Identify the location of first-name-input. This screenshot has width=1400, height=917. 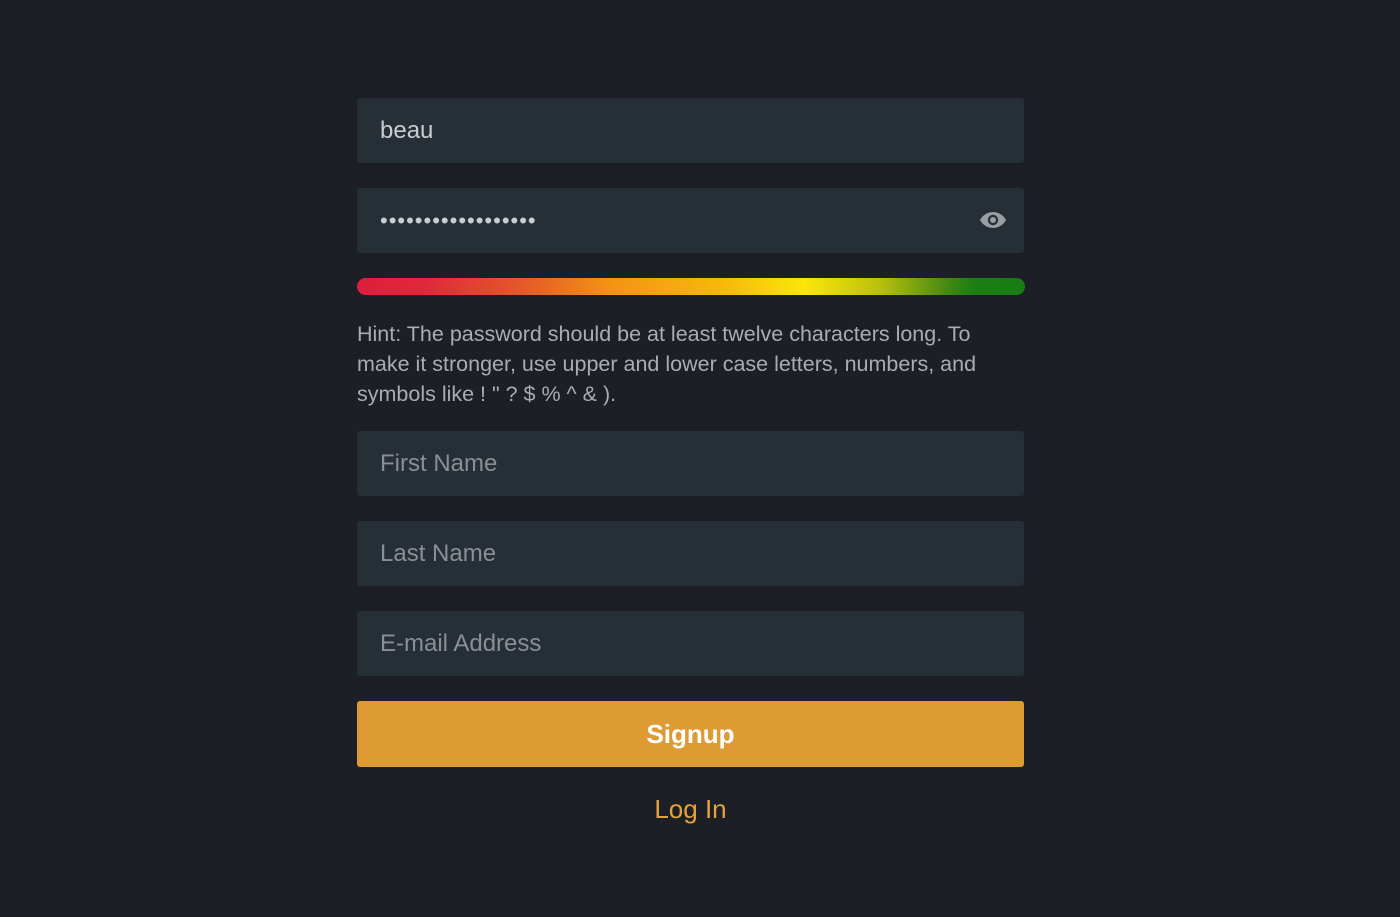
(690, 463).